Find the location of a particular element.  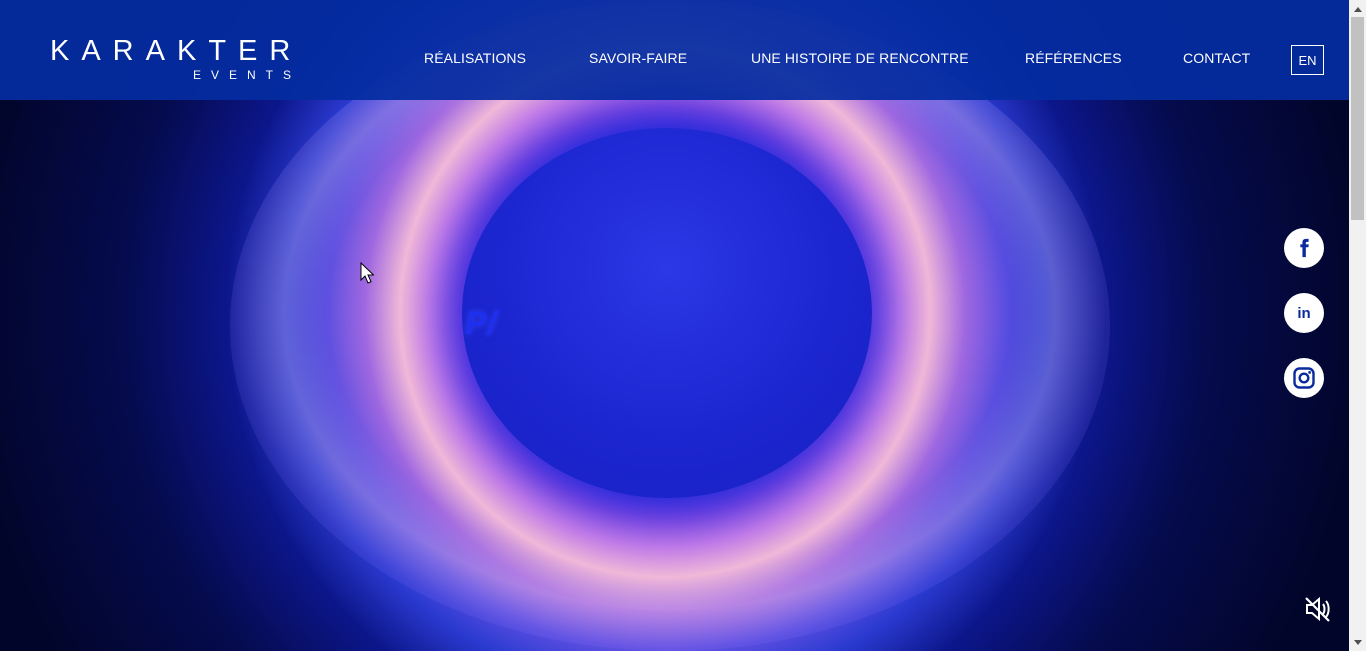

facebook-icon is located at coordinates (1304, 248).